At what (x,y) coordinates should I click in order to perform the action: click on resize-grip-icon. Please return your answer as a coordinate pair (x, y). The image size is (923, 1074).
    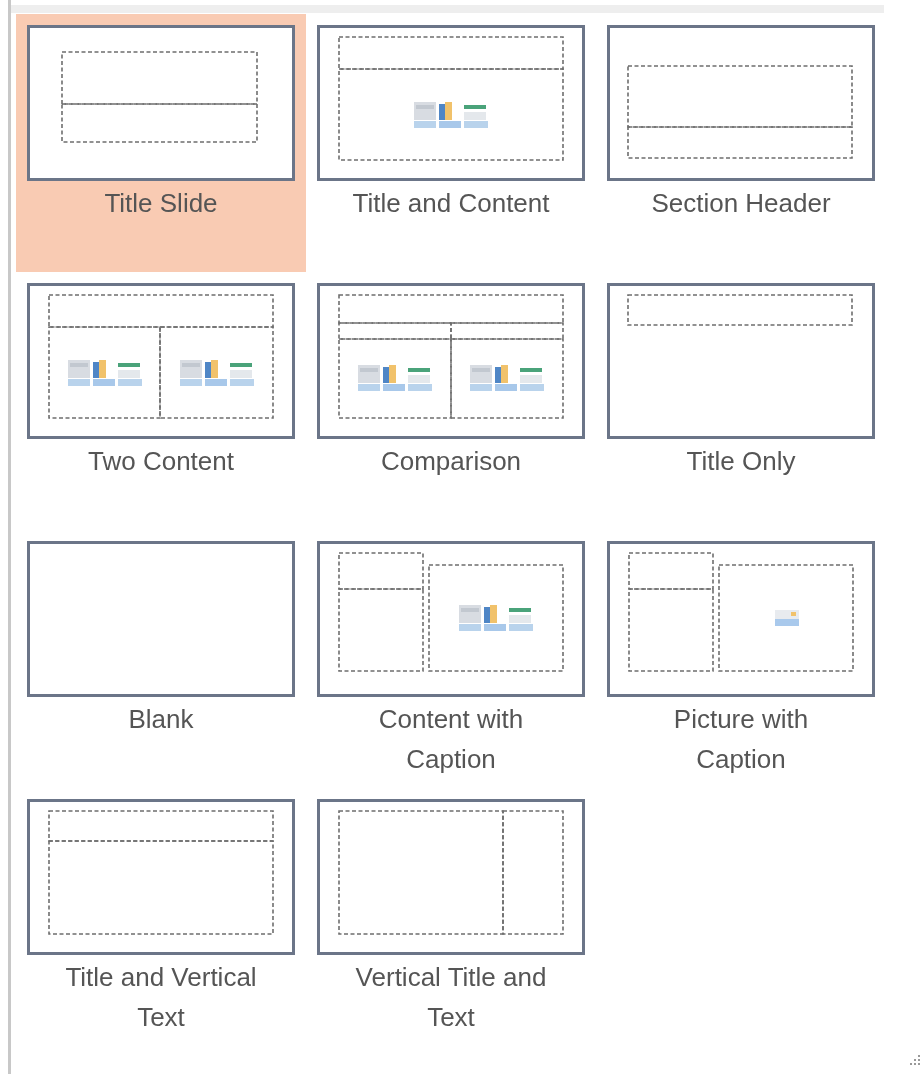
    Looking at the image, I should click on (915, 1060).